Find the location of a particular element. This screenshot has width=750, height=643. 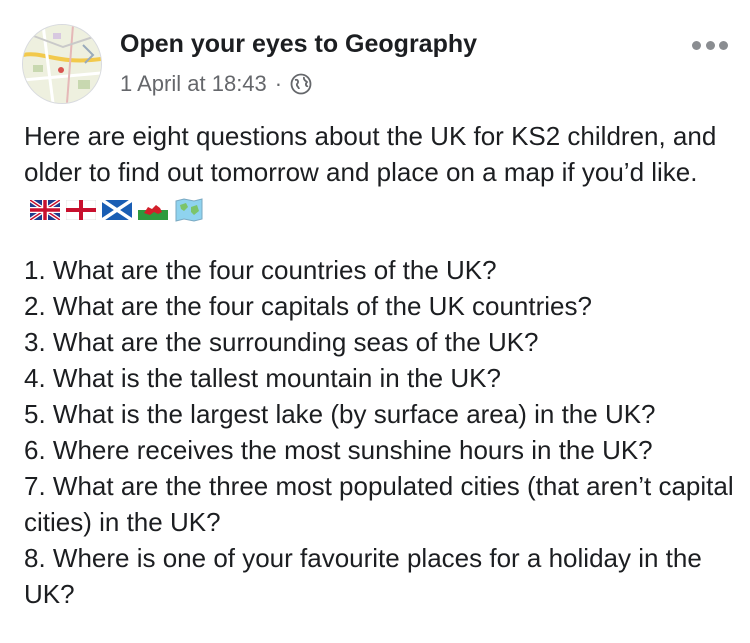

page-avatar is located at coordinates (62, 64).